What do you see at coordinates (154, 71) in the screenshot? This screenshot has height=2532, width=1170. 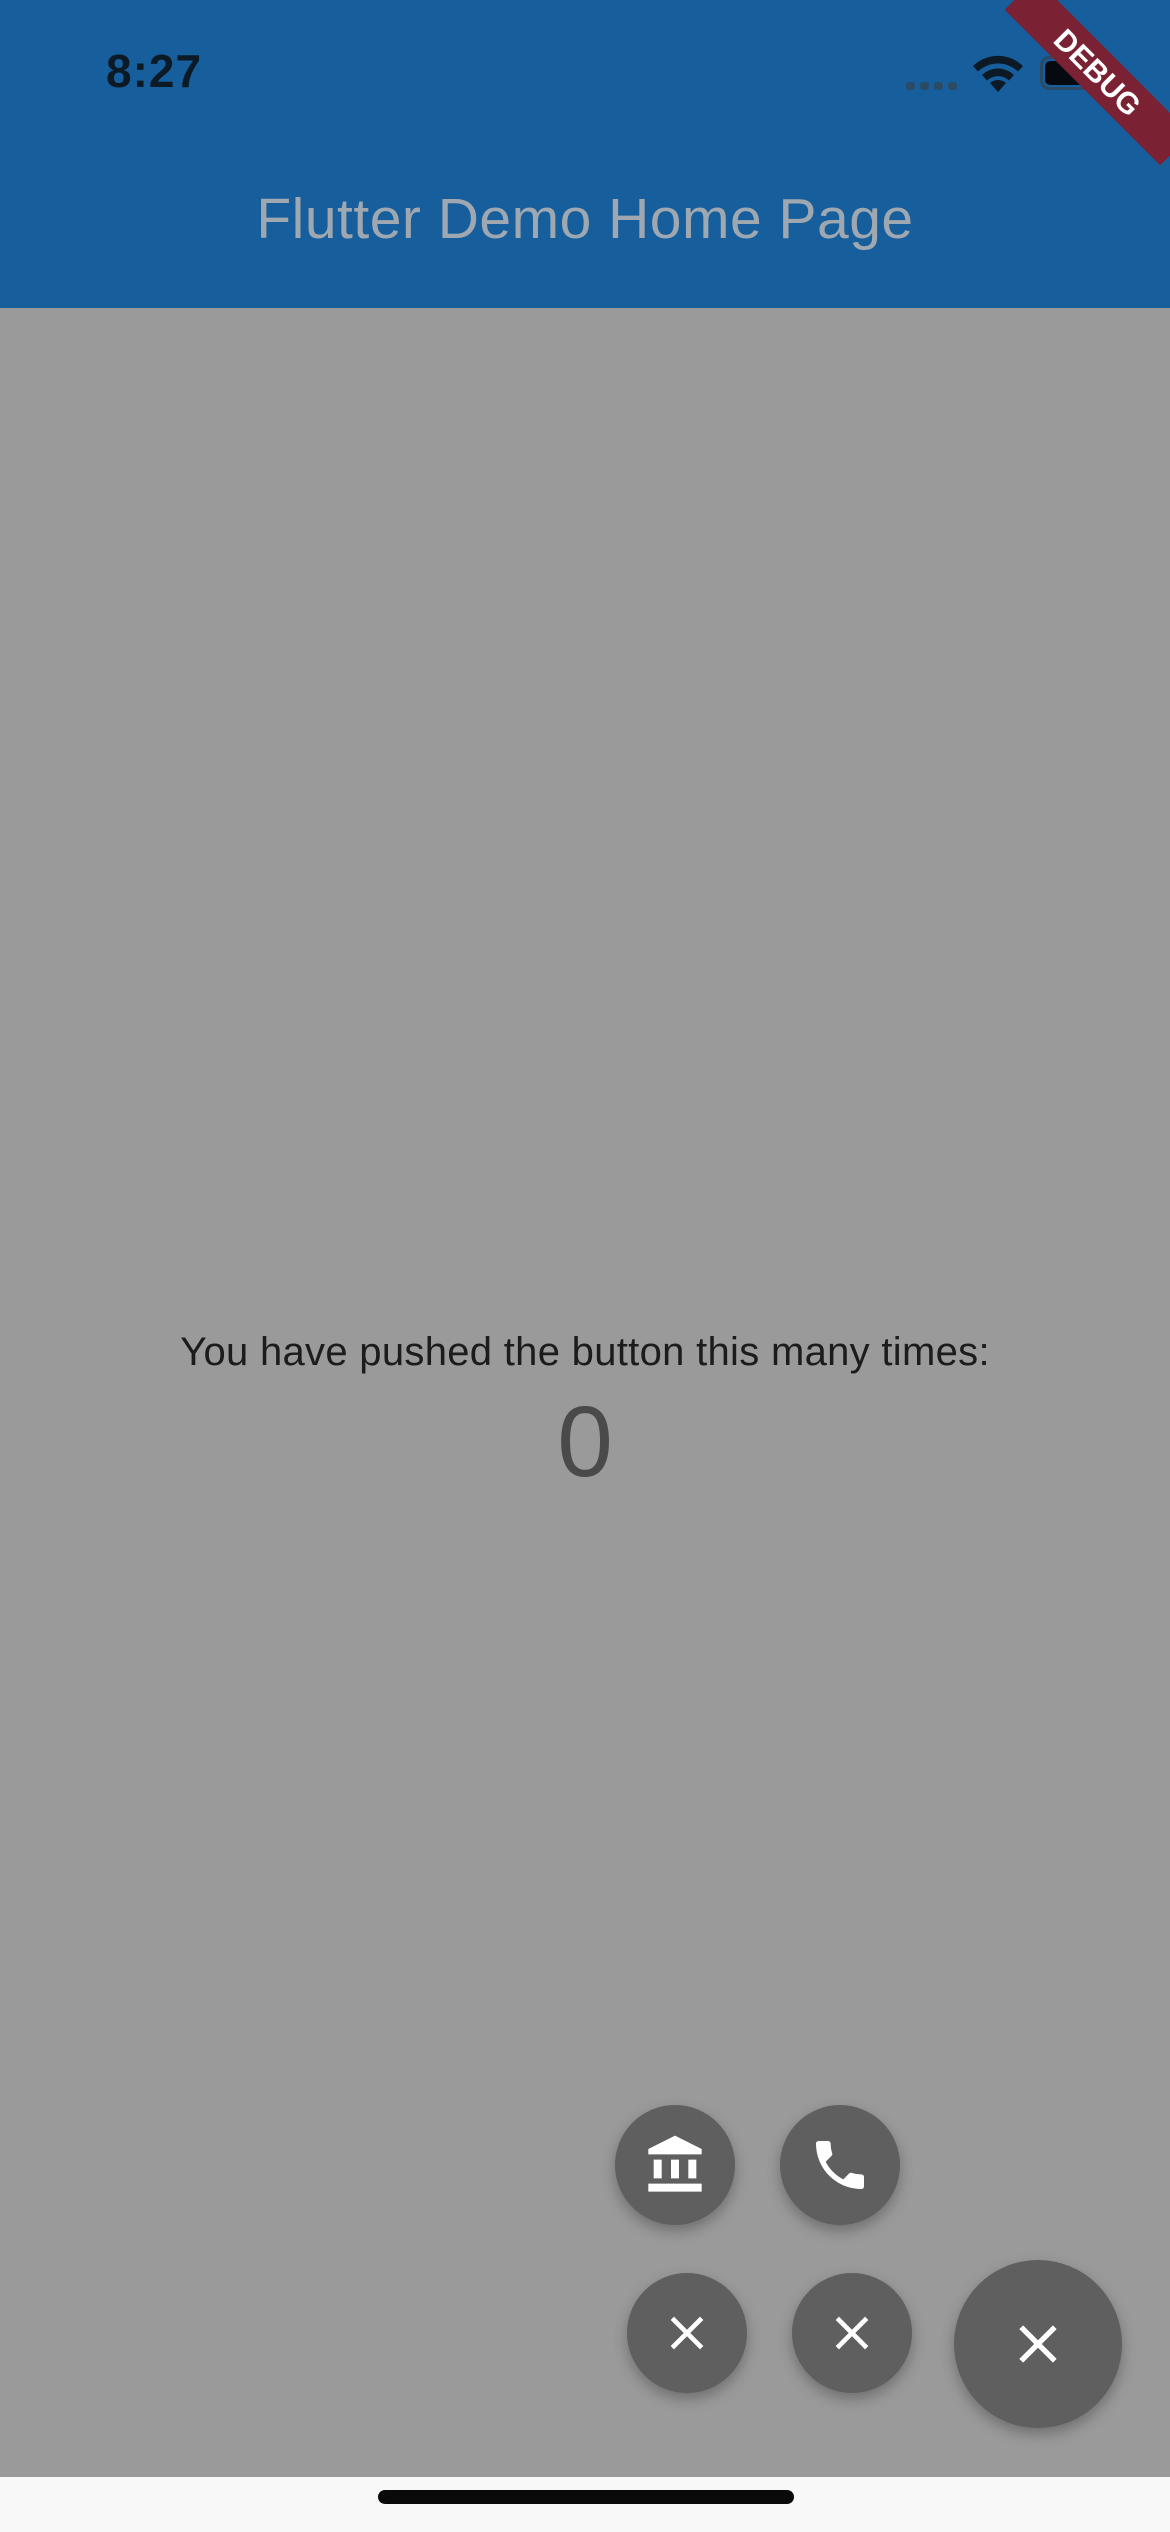 I see `status-time: 8:27` at bounding box center [154, 71].